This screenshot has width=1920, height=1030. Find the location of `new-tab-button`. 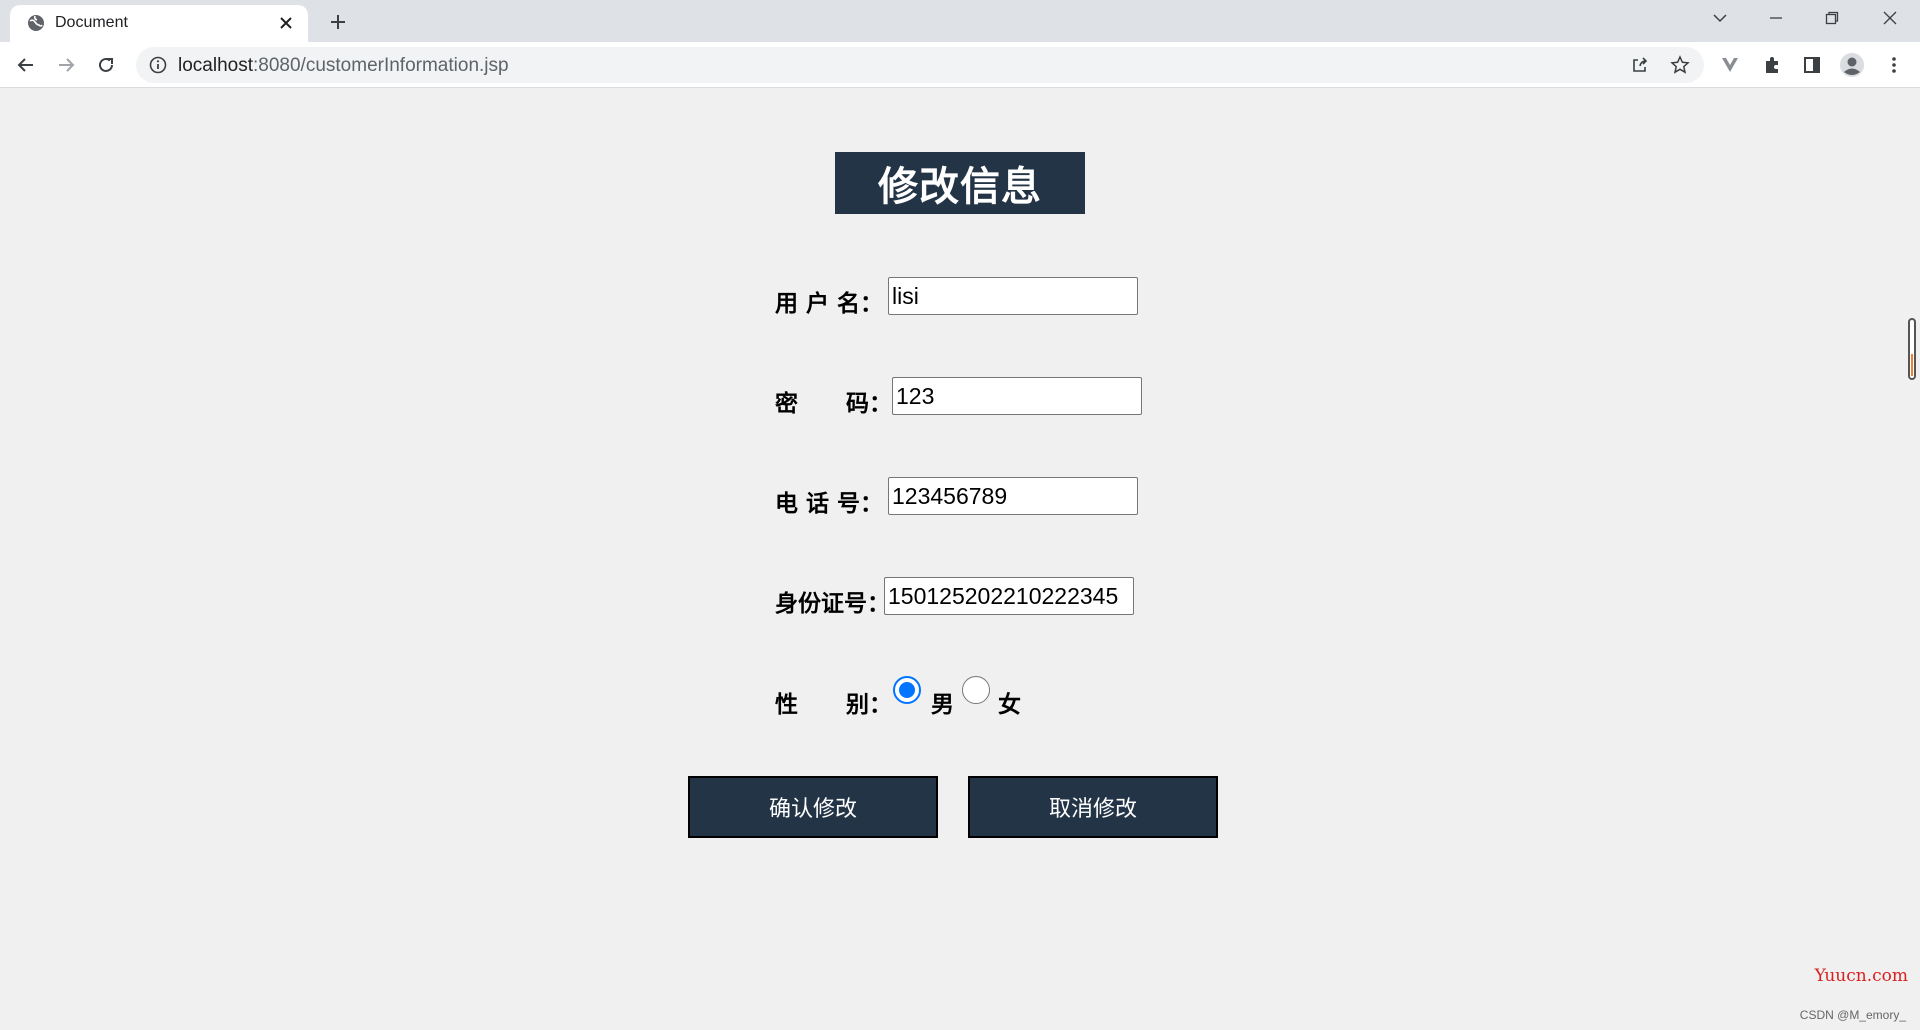

new-tab-button is located at coordinates (338, 22).